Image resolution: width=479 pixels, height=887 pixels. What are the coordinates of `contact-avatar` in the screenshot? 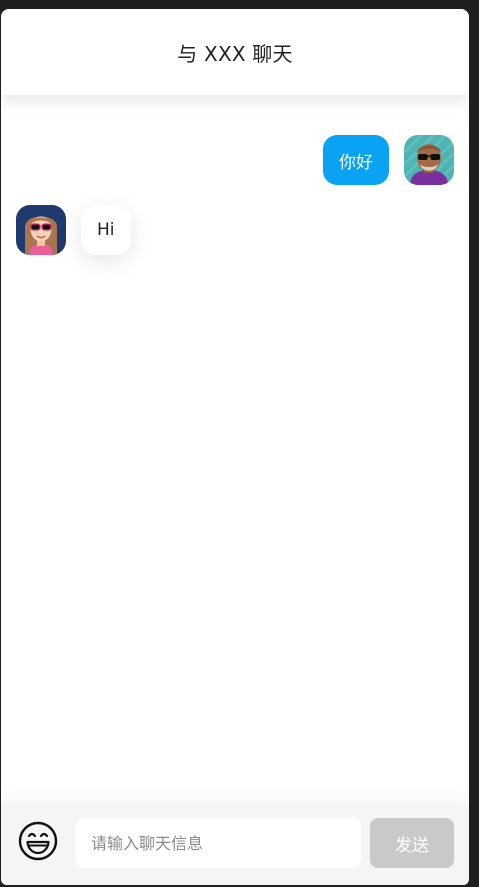 It's located at (41, 230).